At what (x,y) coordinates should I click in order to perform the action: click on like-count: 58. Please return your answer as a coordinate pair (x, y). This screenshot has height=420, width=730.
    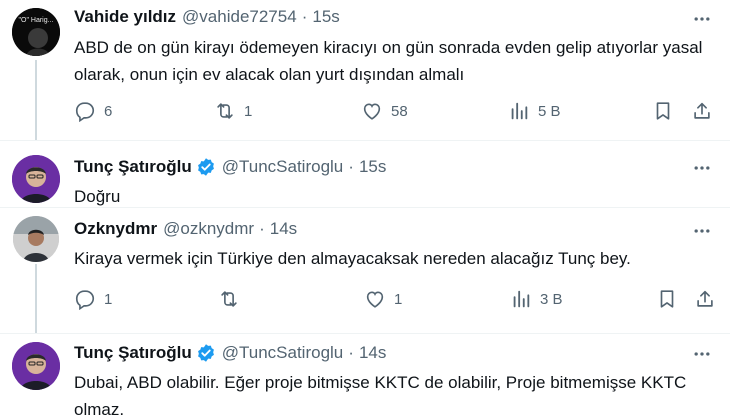
    Looking at the image, I should click on (399, 111).